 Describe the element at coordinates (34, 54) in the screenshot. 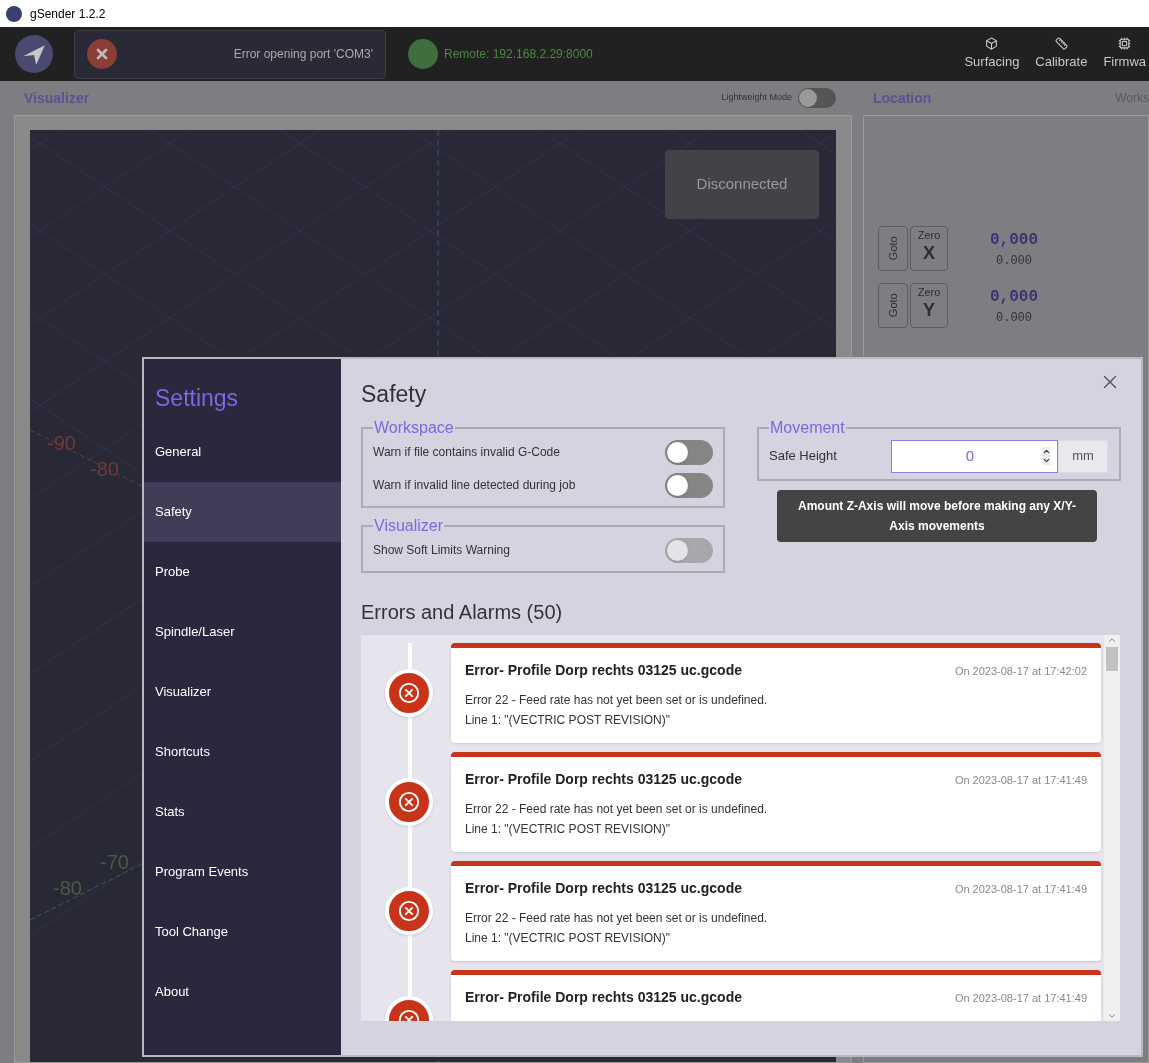

I see `logo-icon` at that location.